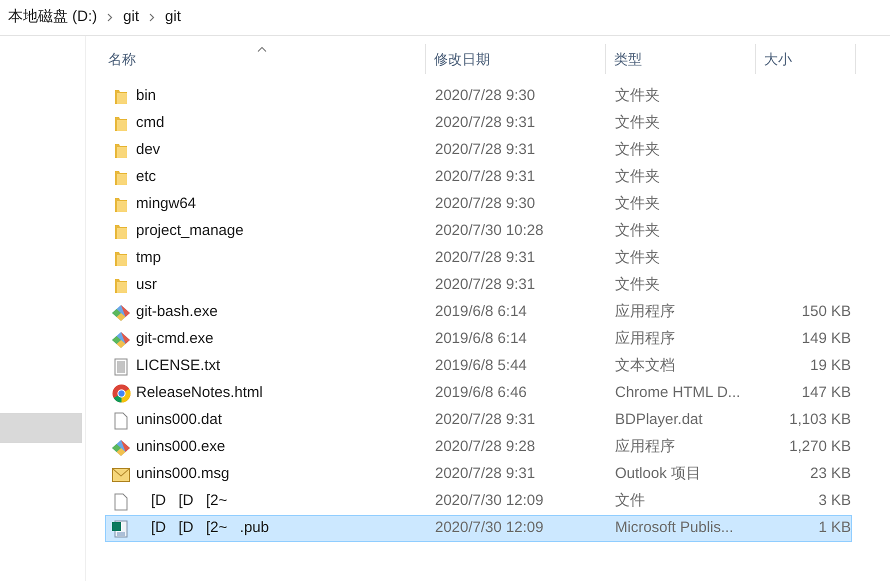 The width and height of the screenshot is (890, 581). I want to click on file-row: project_manage 2020/7/30 10:28 文件夹, so click(478, 231).